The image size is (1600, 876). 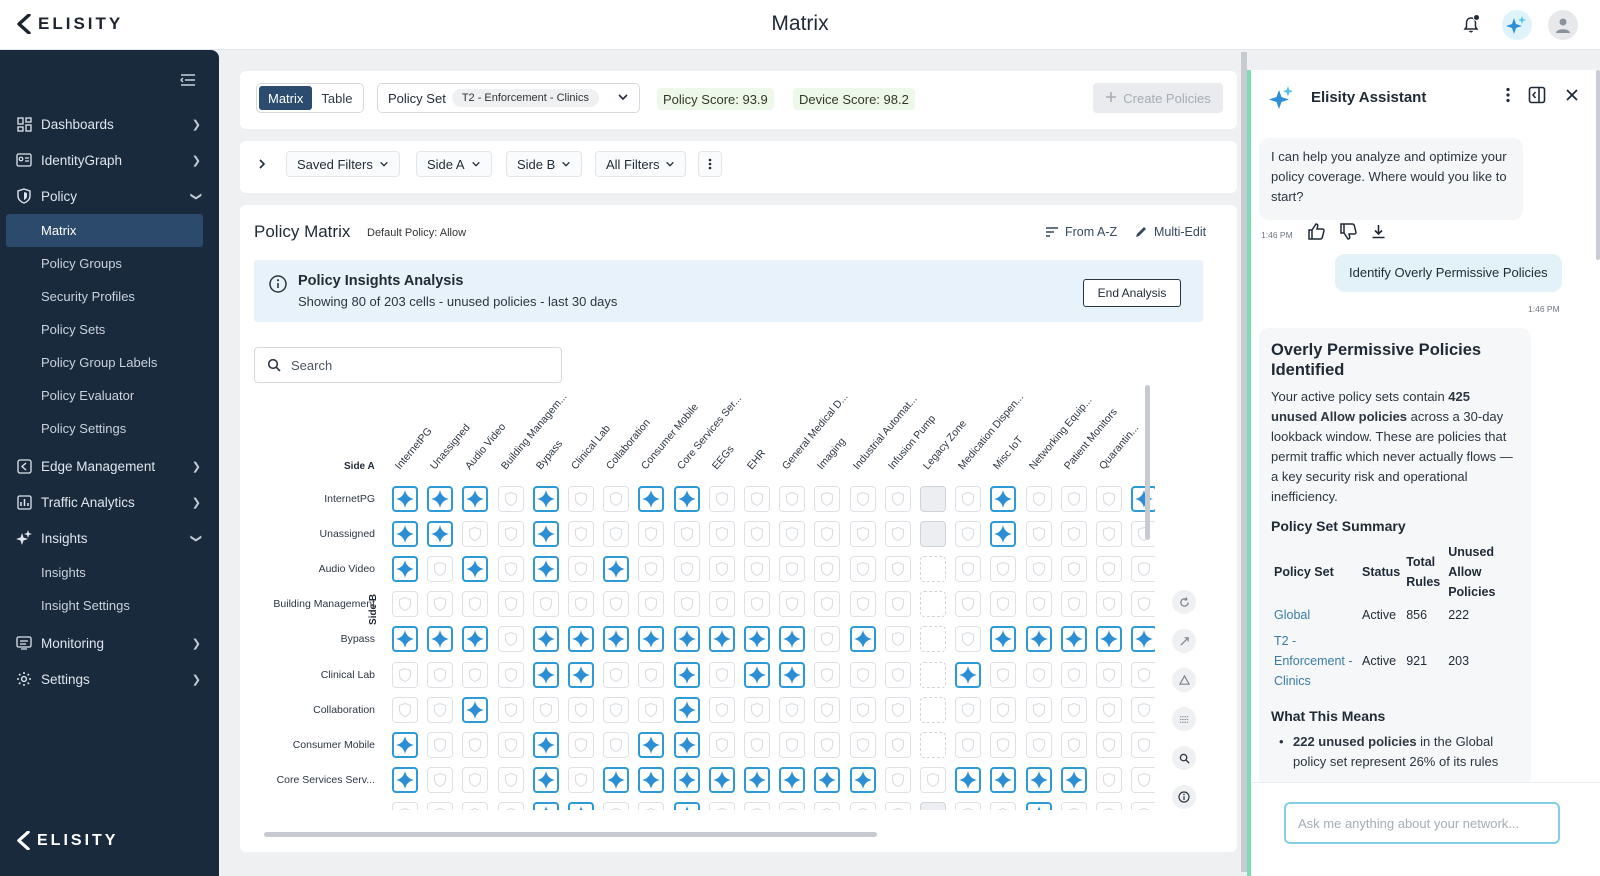 What do you see at coordinates (109, 196) in the screenshot?
I see `sidebar-item-policy: Policy ❯` at bounding box center [109, 196].